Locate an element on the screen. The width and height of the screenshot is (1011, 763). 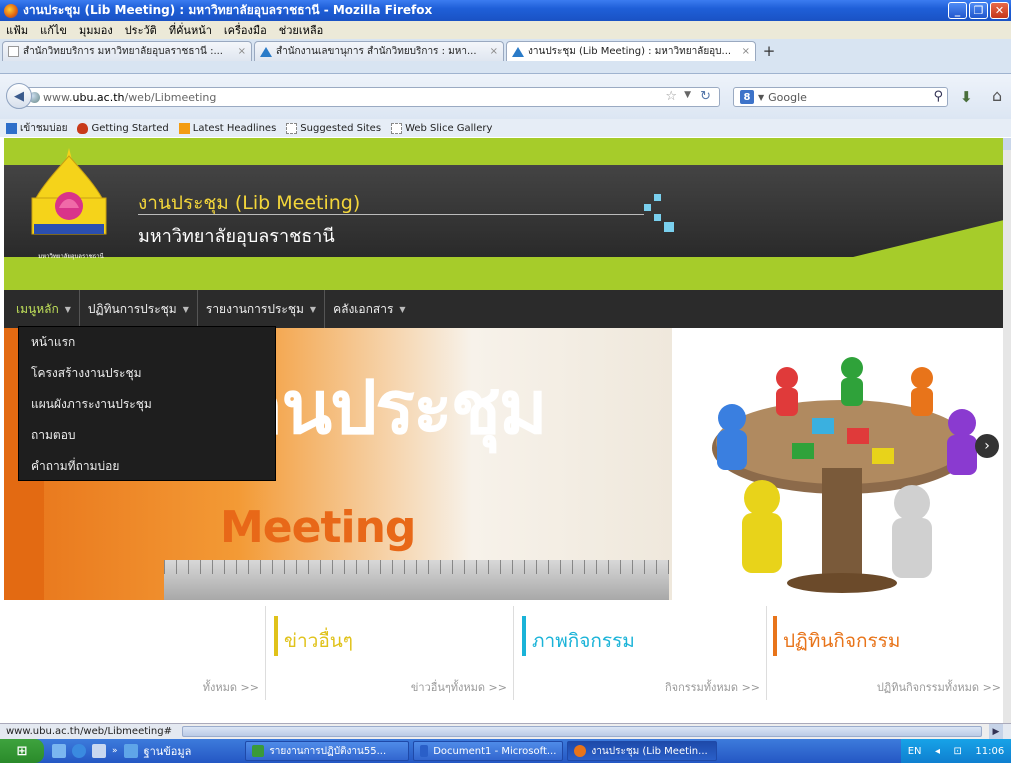
nav-document-archive: คลังเอกสาร ▼ is located at coordinates (369, 309).